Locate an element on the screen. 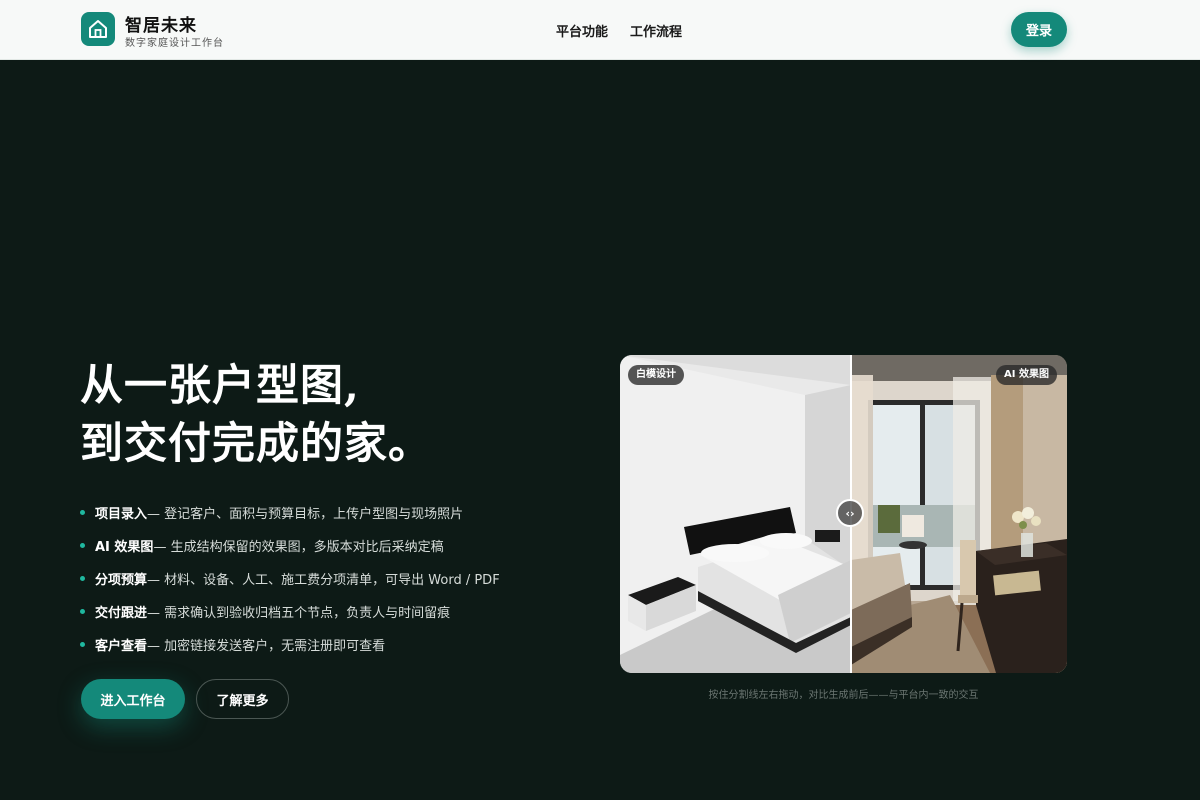 The width and height of the screenshot is (1200, 800). feature-desc: — 材料、设备、人工、施工费分项清单，可导出 Word / PDF is located at coordinates (323, 580).